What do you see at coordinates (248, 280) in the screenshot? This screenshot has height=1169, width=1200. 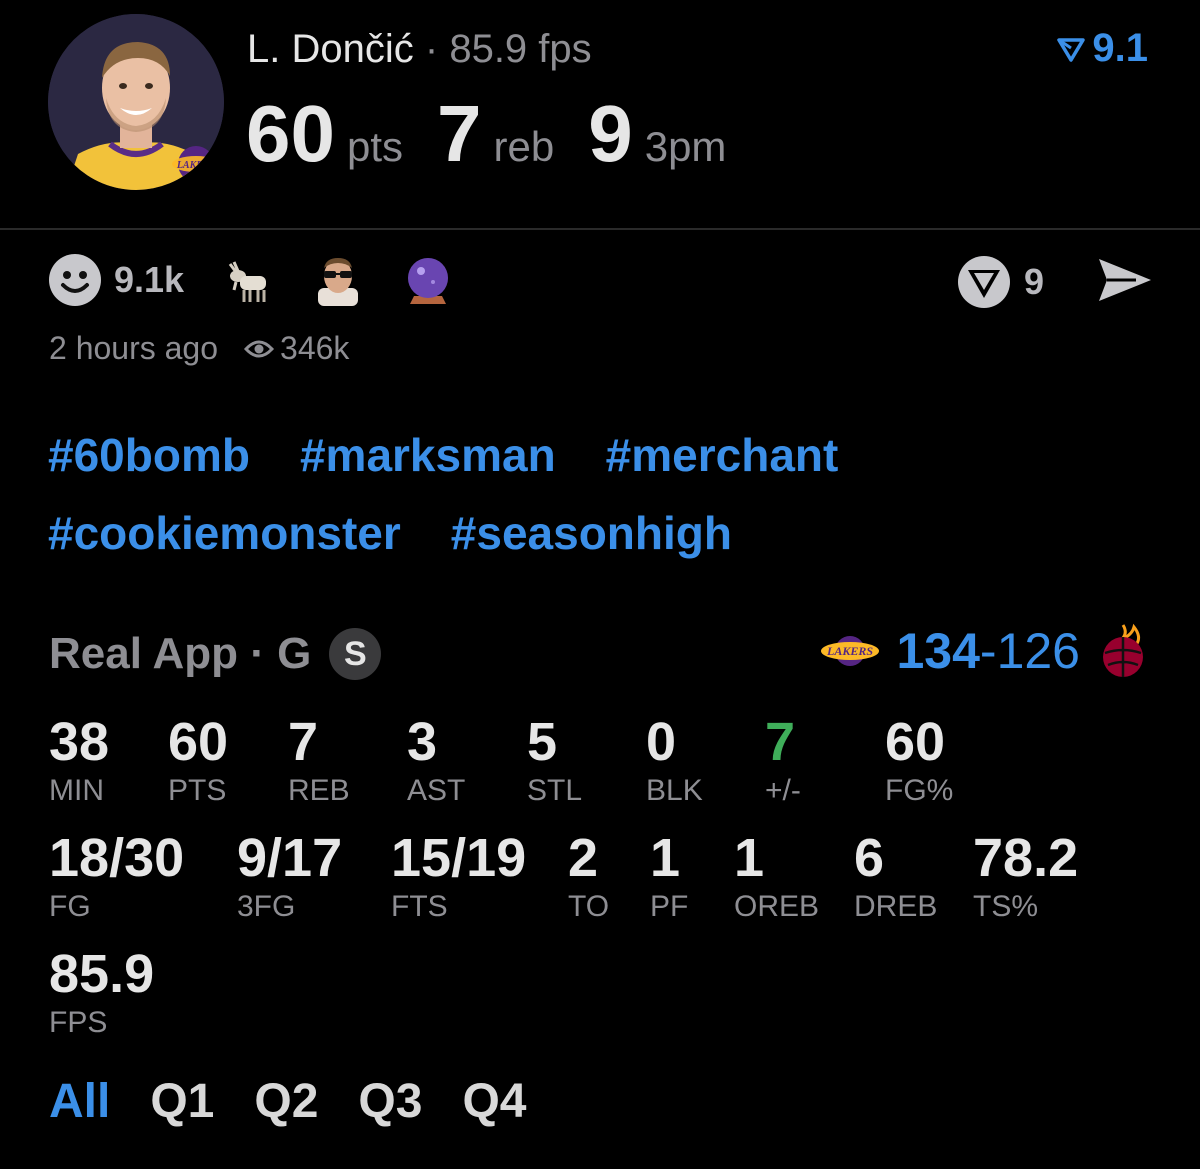 I see `goat-emoji-icon` at bounding box center [248, 280].